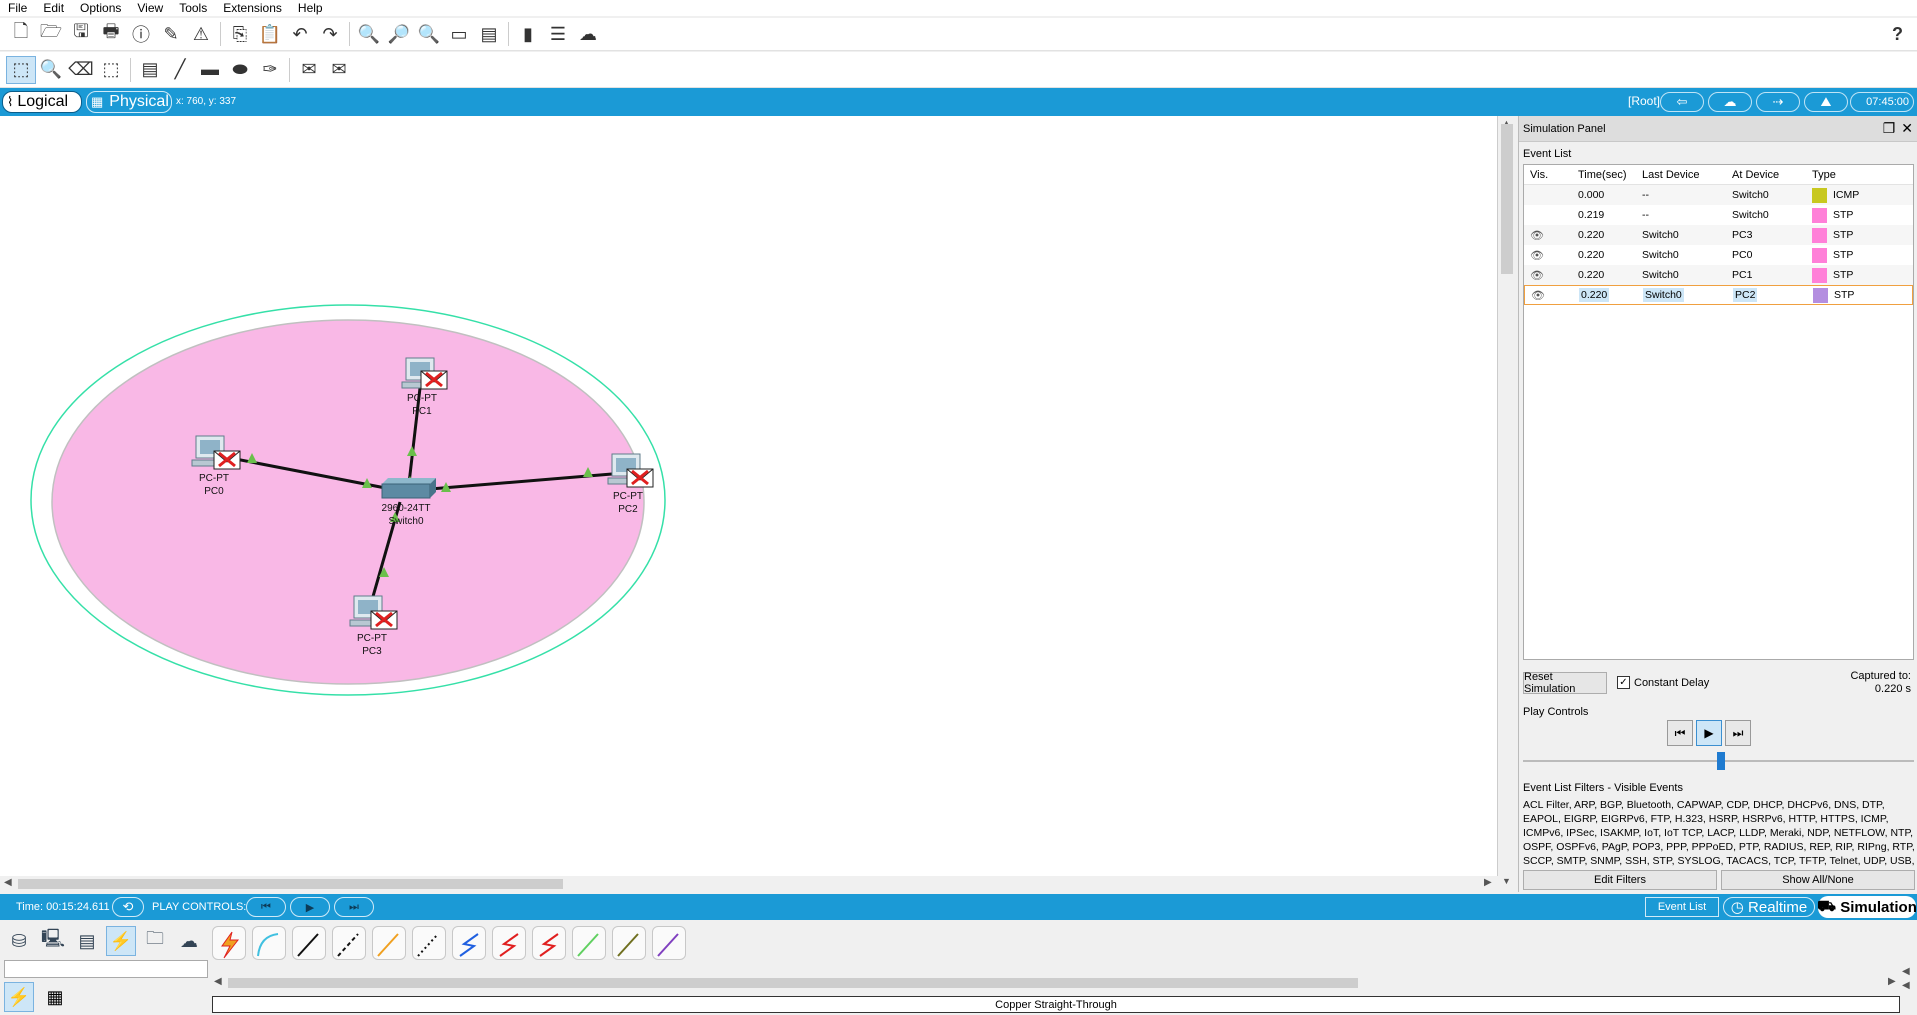 The image size is (1917, 1015). I want to click on tab-logical: ⌇ Logical, so click(42, 102).